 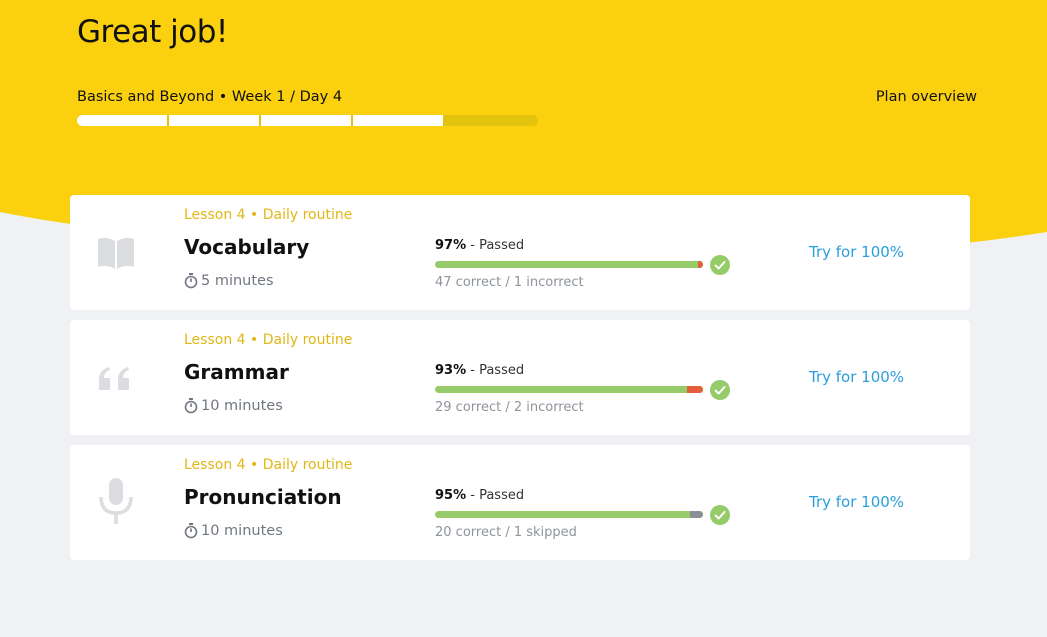 I want to click on score-text: 93% - Passed, so click(x=479, y=370).